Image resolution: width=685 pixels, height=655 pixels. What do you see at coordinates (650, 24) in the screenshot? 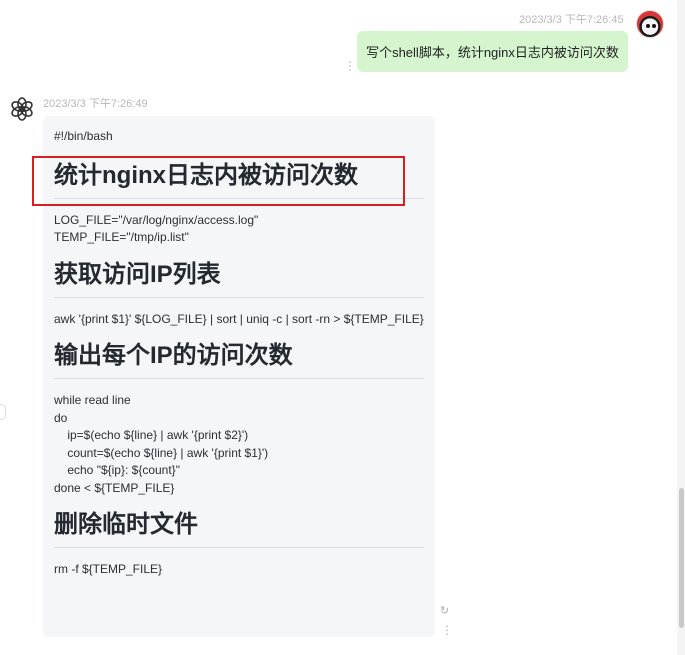
I see `user-avatar-icon` at bounding box center [650, 24].